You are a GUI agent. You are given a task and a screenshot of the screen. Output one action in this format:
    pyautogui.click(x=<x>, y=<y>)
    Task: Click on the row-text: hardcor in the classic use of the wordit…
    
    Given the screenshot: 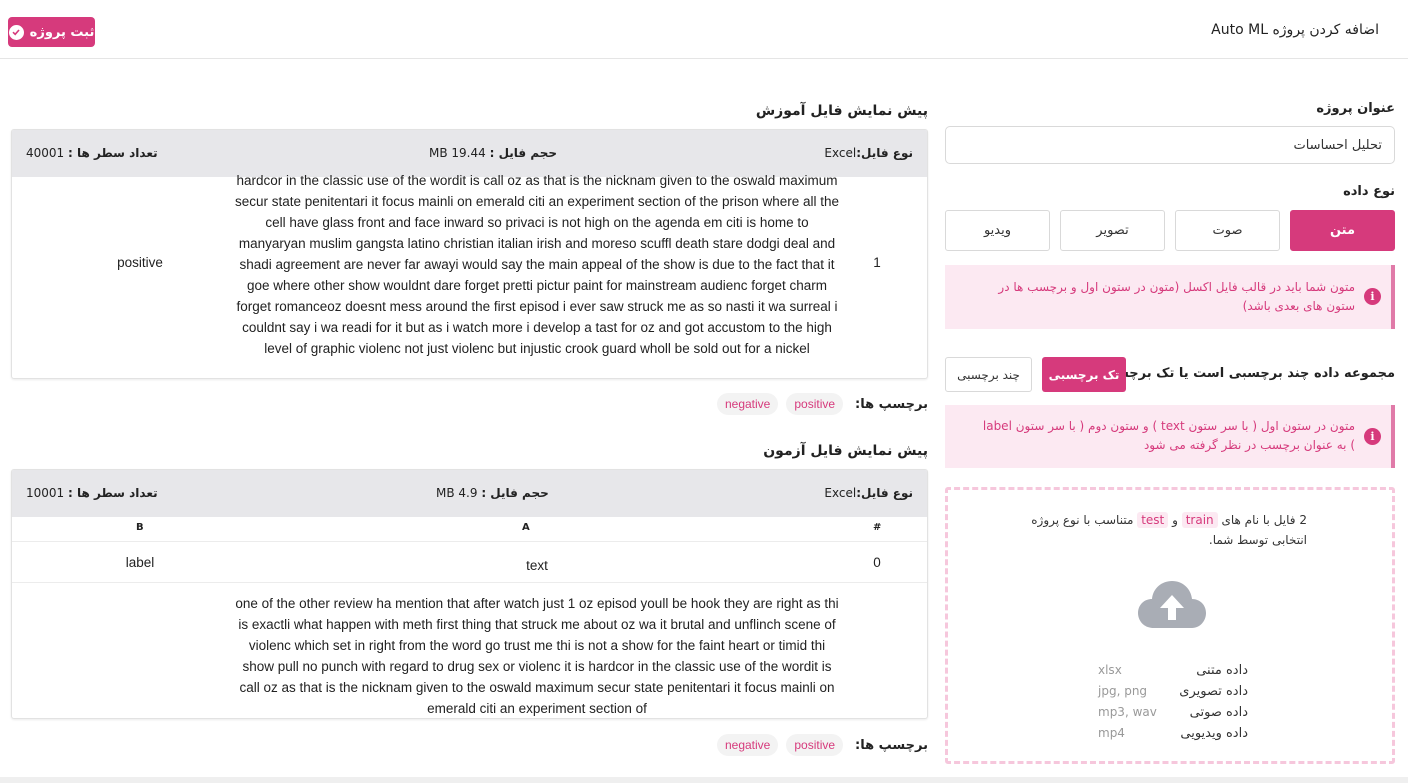 What is the action you would take?
    pyautogui.click(x=537, y=264)
    